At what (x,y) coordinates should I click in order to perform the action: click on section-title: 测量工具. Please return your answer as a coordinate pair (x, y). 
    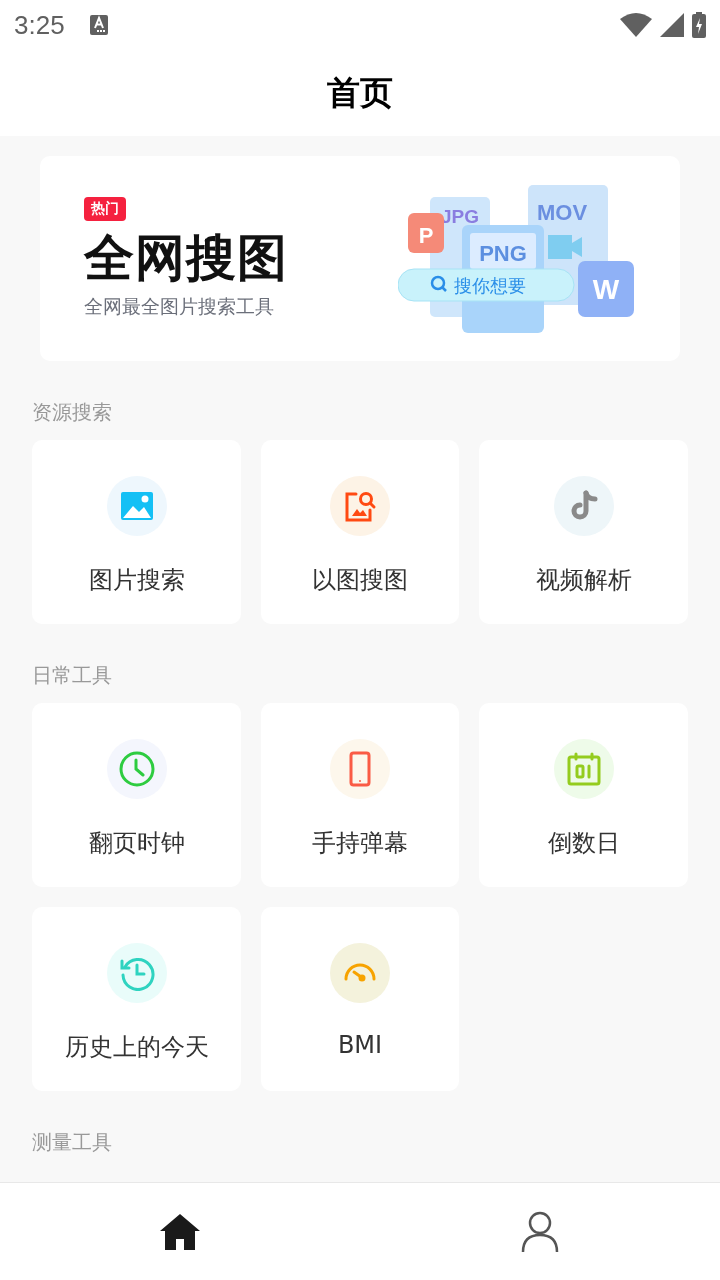
    Looking at the image, I should click on (72, 1142).